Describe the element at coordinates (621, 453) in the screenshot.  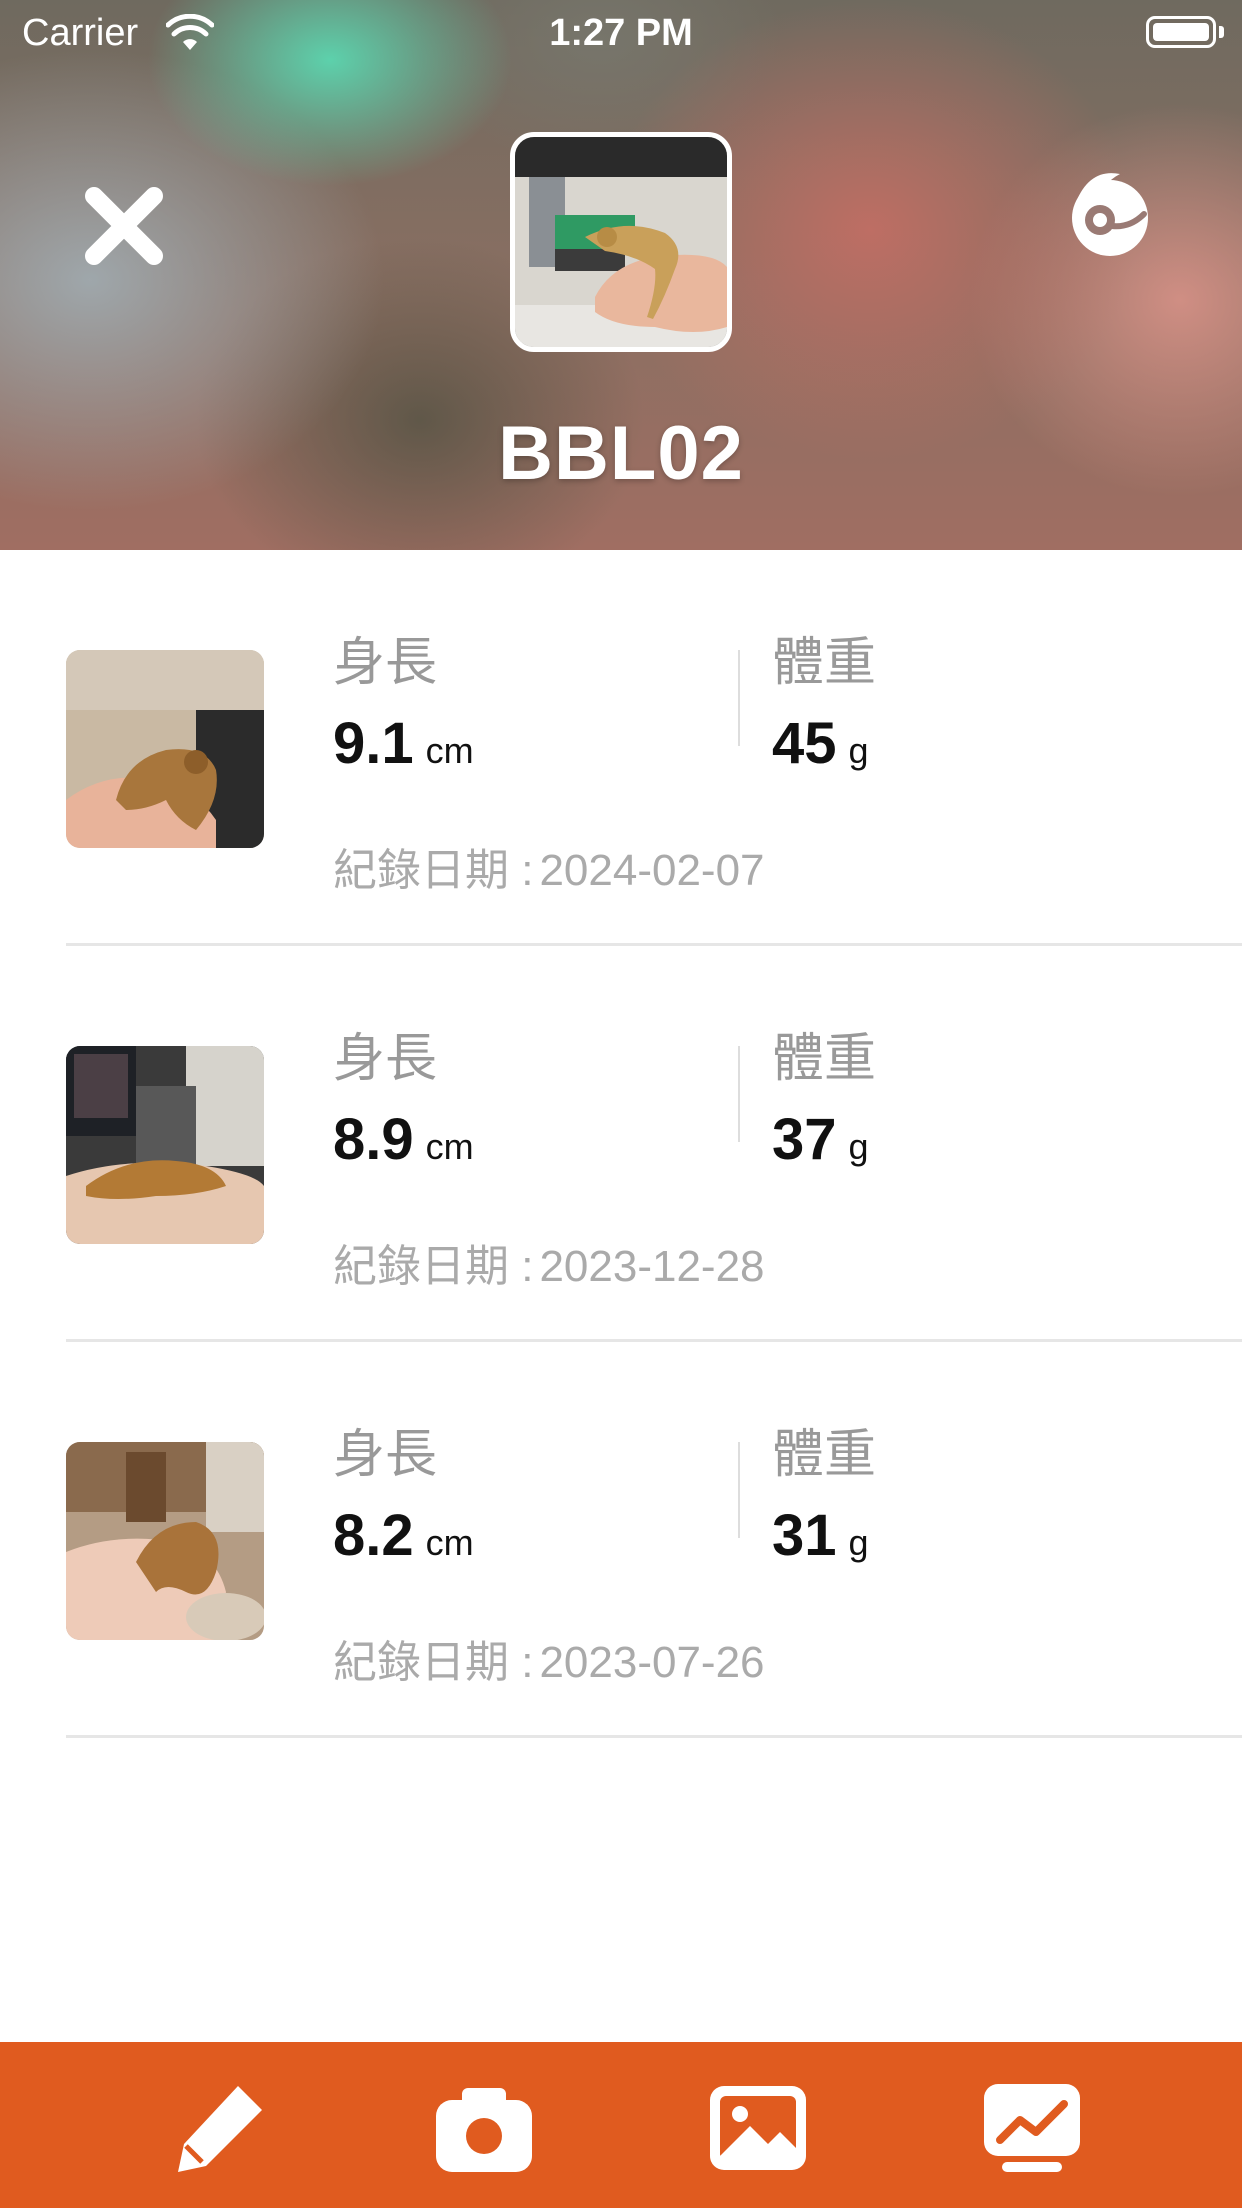
I see `pet-name-title: BBL02` at that location.